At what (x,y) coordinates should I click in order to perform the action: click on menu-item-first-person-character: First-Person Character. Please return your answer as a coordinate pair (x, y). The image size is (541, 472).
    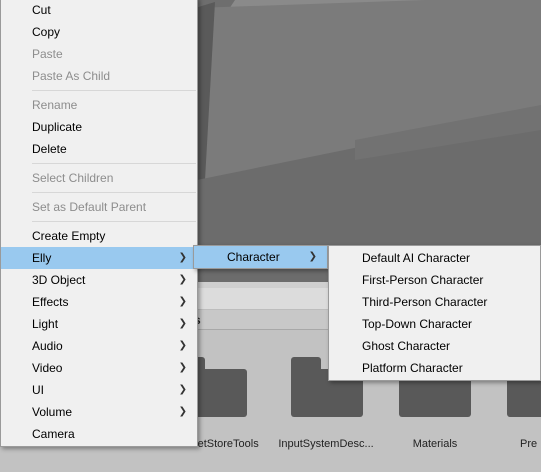
    Looking at the image, I should click on (434, 280).